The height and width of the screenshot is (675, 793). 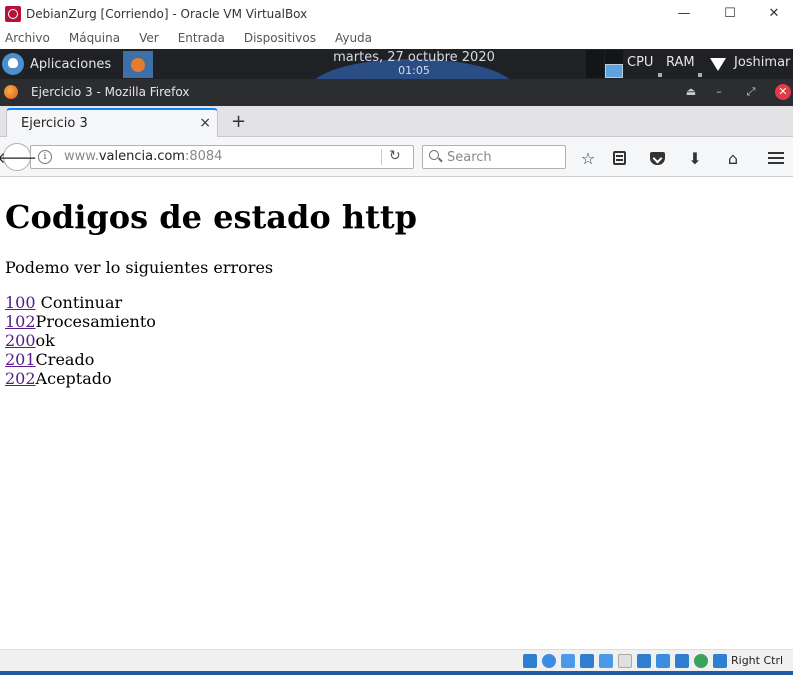 What do you see at coordinates (625, 661) in the screenshot?
I see `shared-folders-icon` at bounding box center [625, 661].